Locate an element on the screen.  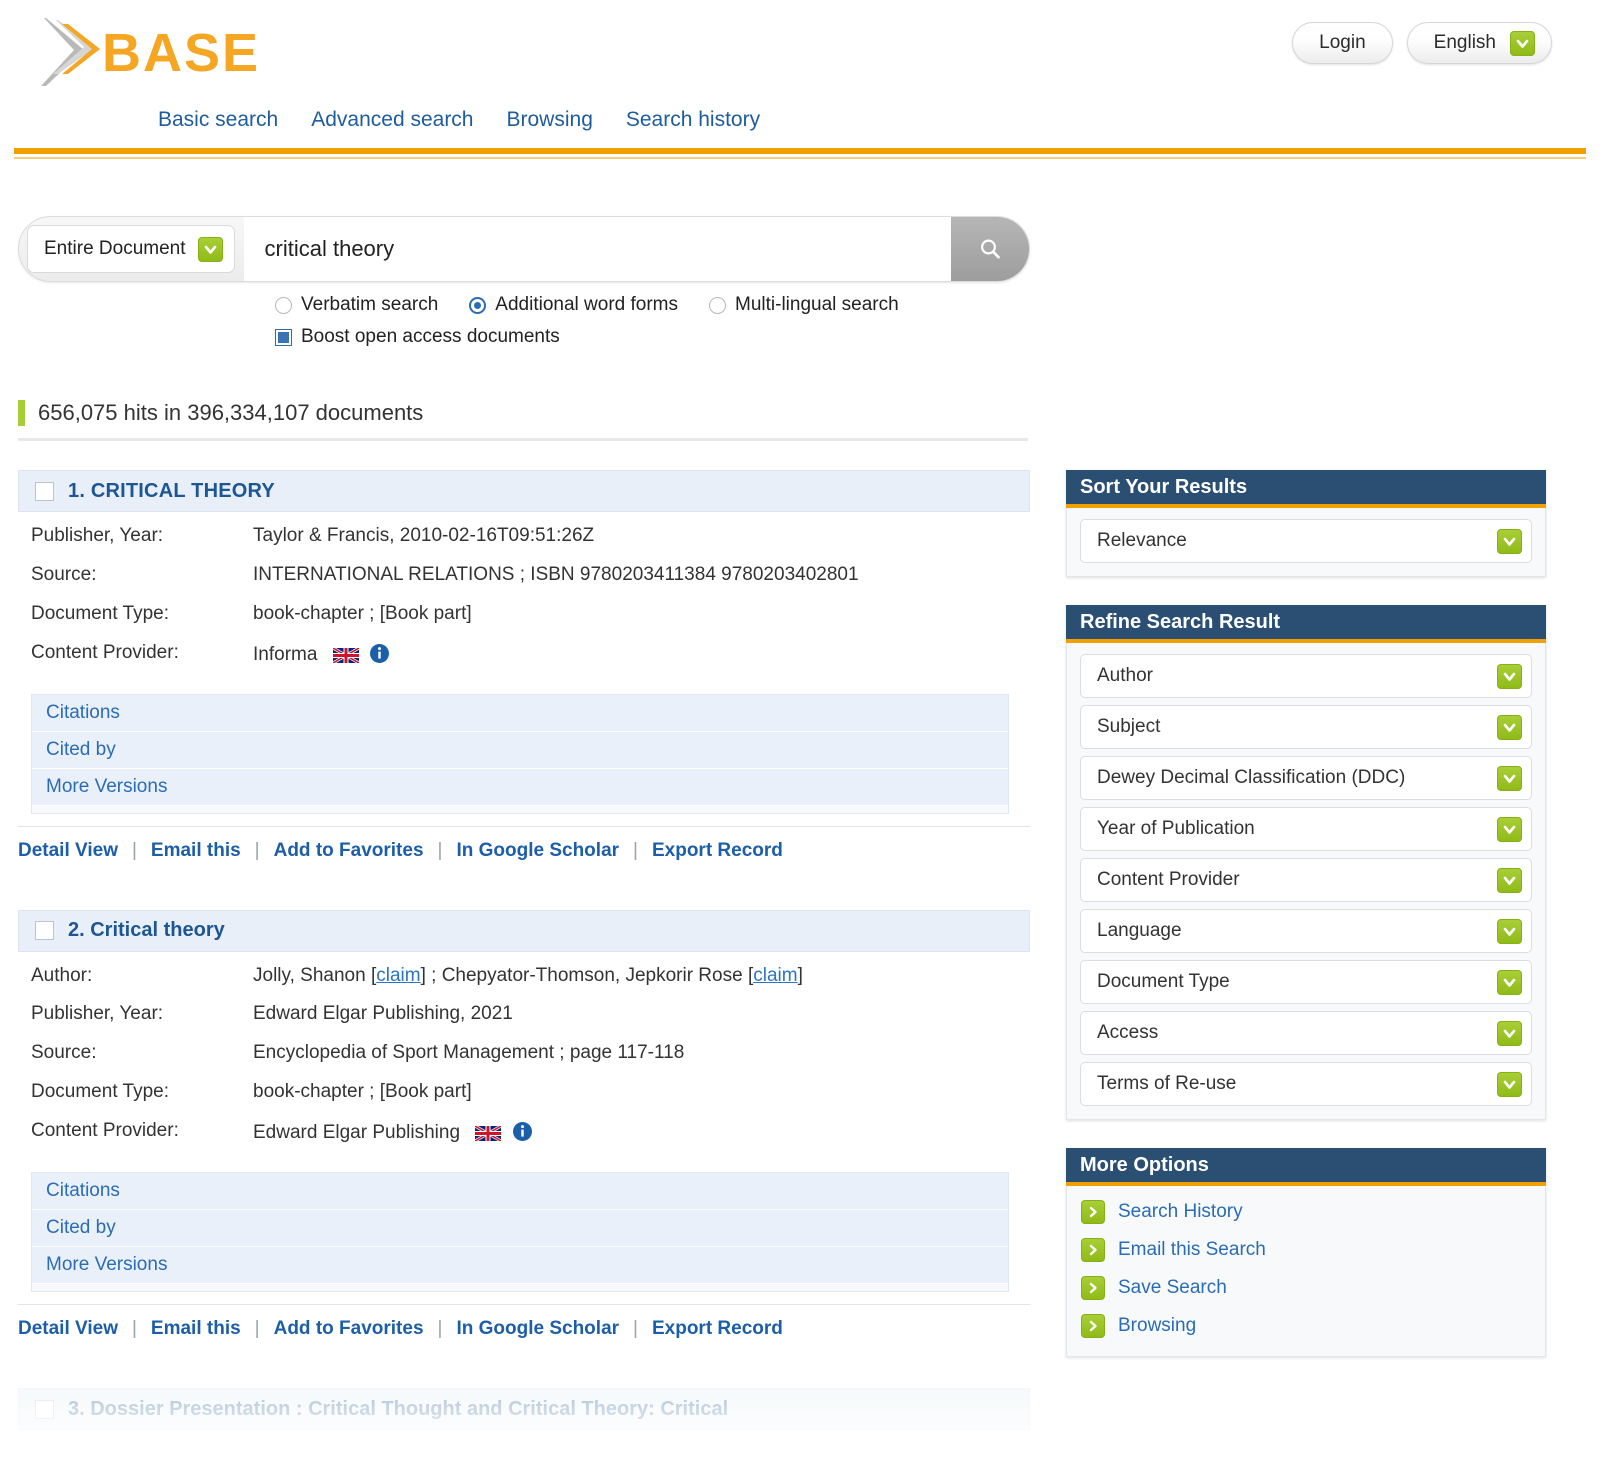
more-option-label: Save Search is located at coordinates (1172, 1287).